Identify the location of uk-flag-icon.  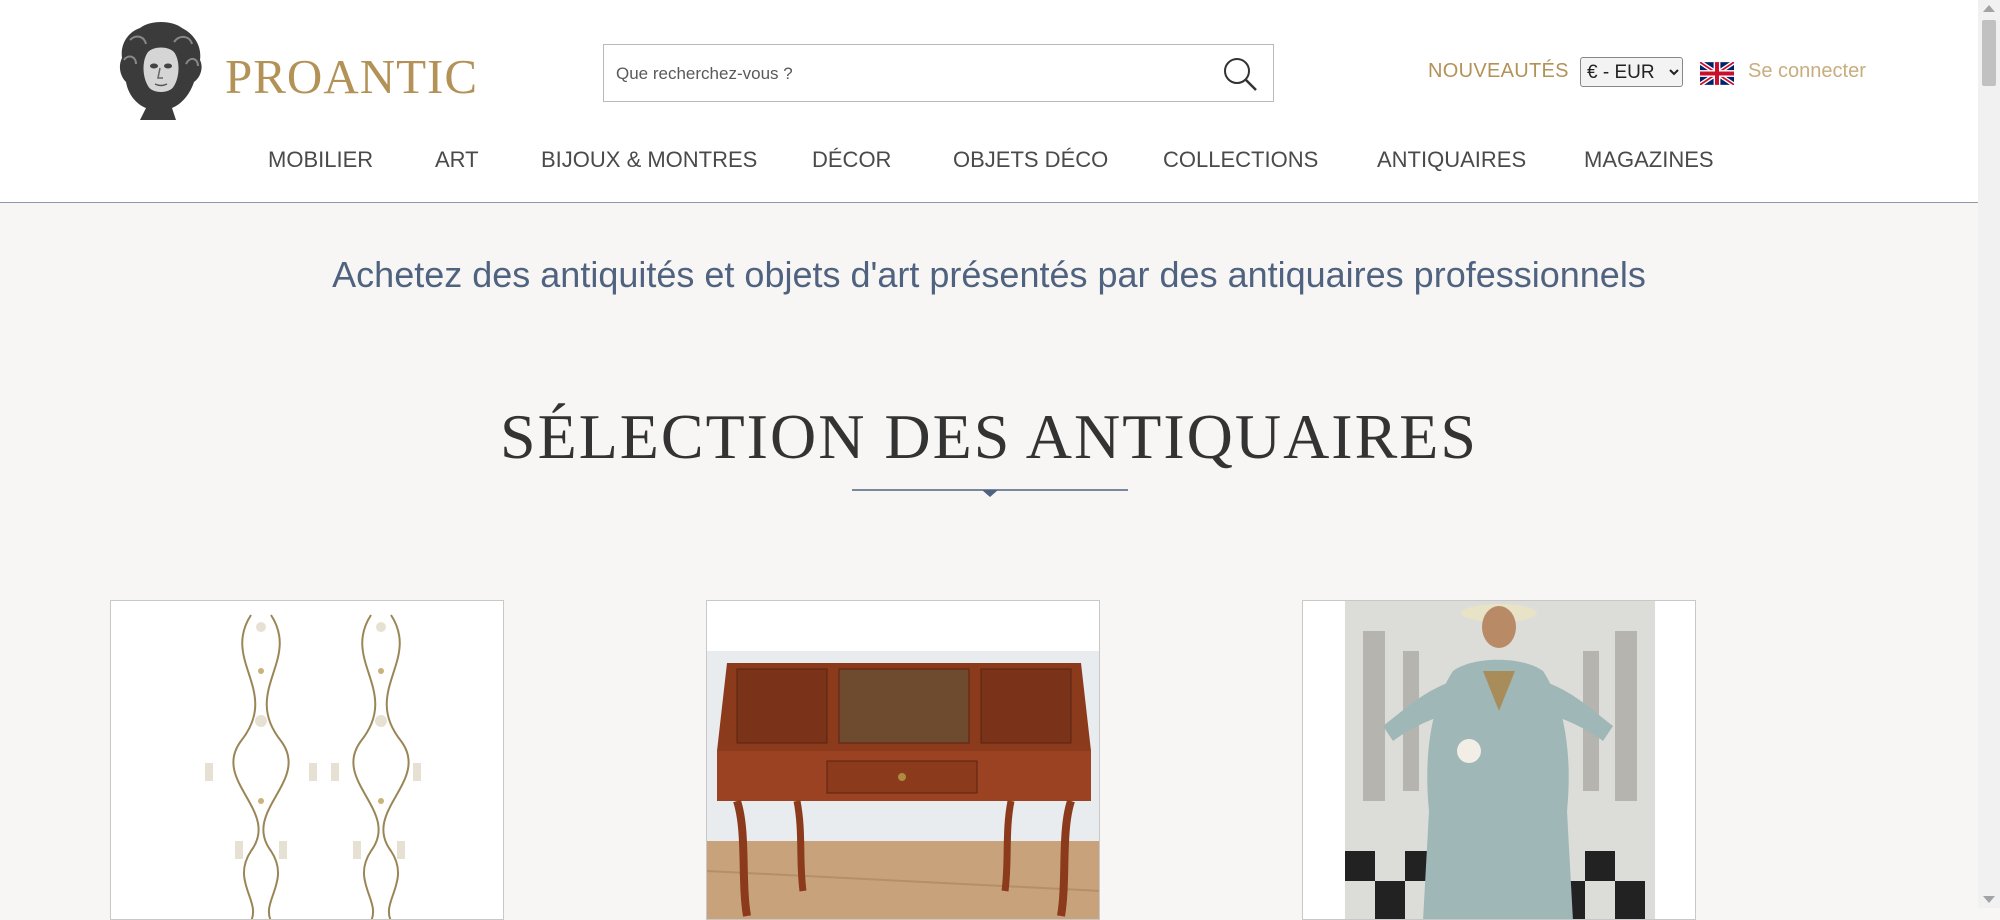
(1717, 73).